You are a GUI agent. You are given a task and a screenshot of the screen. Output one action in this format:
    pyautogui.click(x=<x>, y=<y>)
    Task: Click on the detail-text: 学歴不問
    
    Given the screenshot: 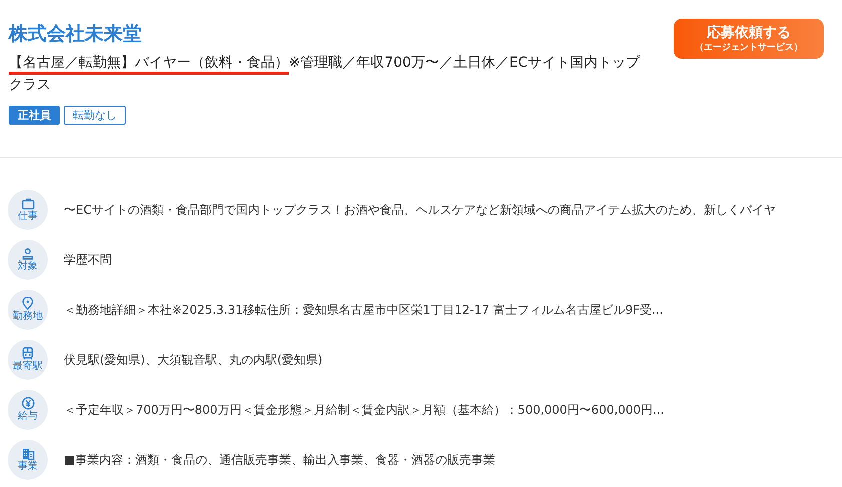 What is the action you would take?
    pyautogui.click(x=88, y=260)
    